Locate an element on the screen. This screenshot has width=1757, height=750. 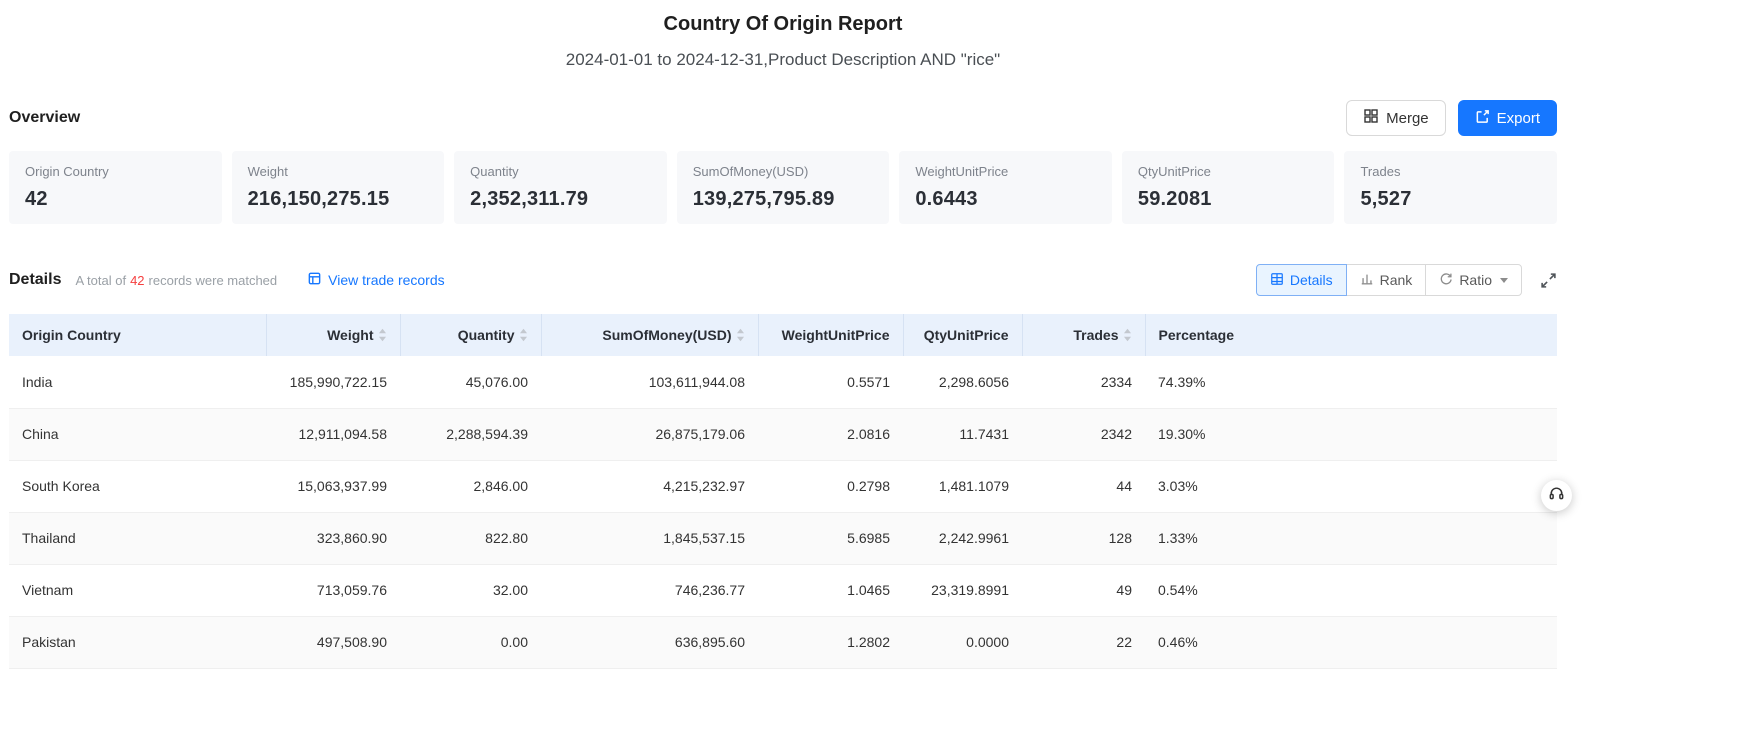
cell-weight-unit-price: 5.6985 is located at coordinates (830, 538).